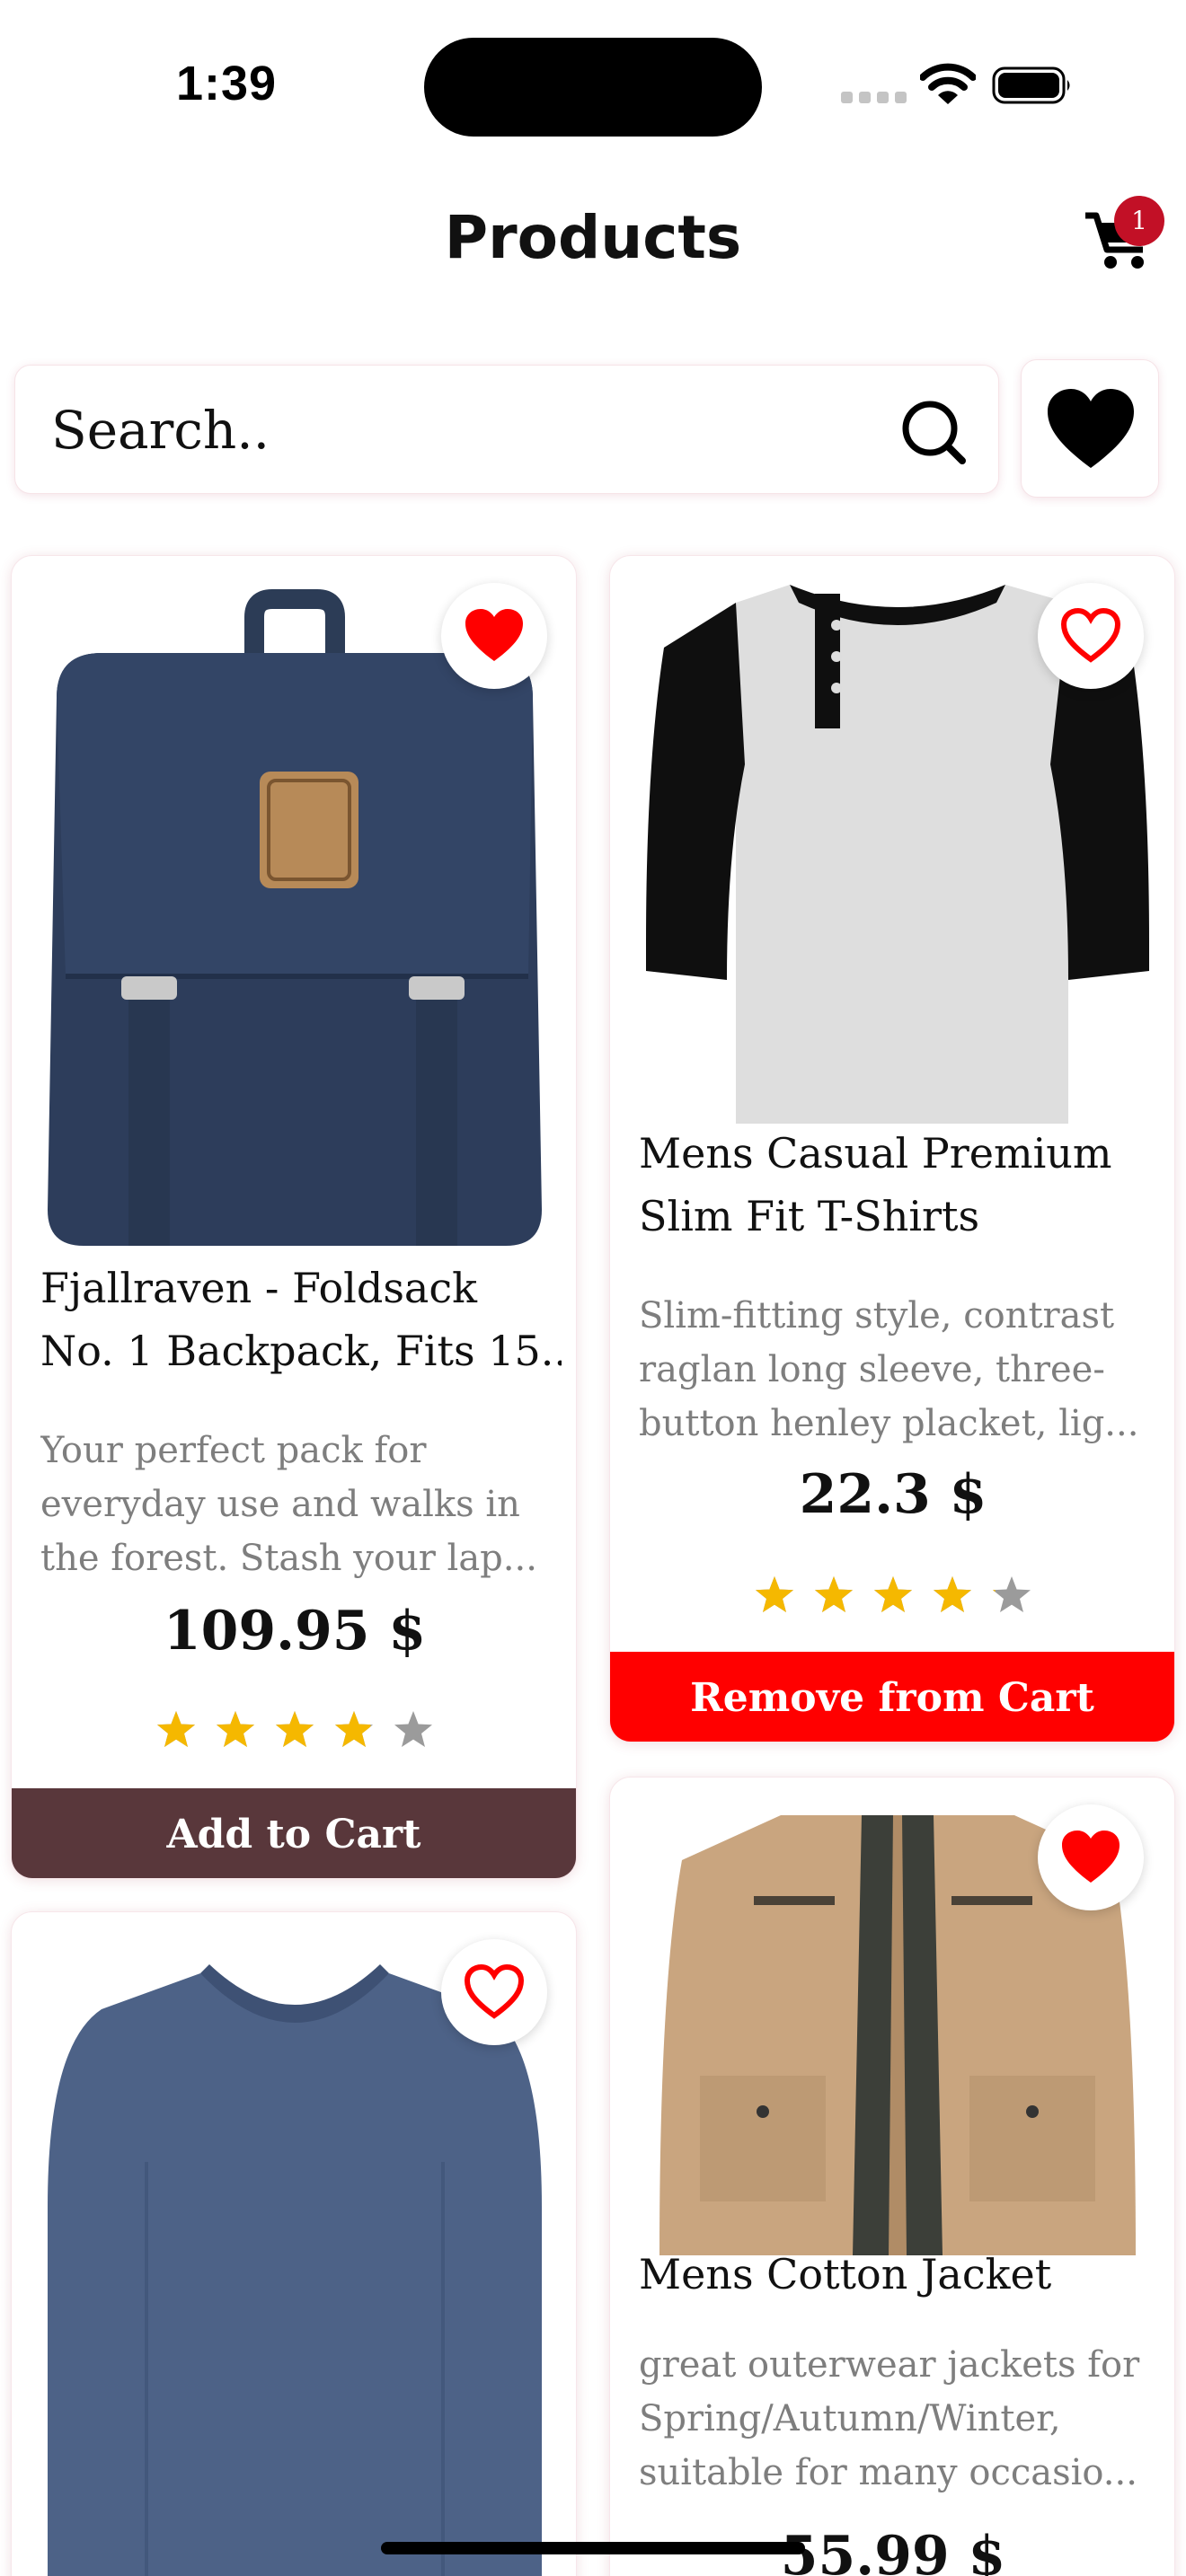 The height and width of the screenshot is (2576, 1186). I want to click on search-bar, so click(506, 429).